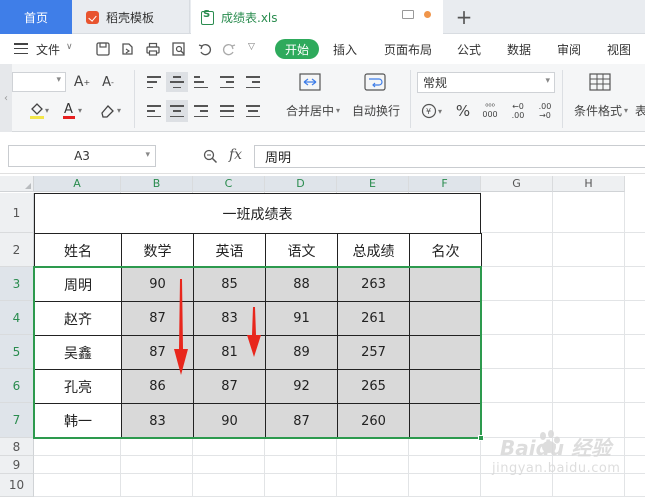 The height and width of the screenshot is (497, 645). Describe the element at coordinates (464, 17) in the screenshot. I see `new-tab-button: +` at that location.